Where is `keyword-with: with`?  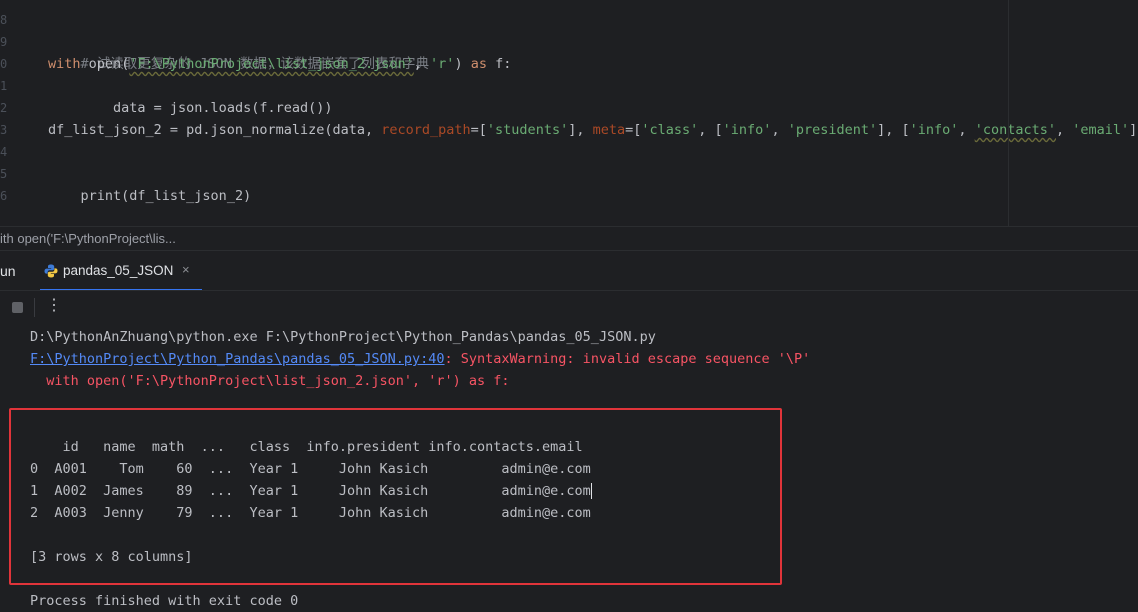
keyword-with: with is located at coordinates (64, 64).